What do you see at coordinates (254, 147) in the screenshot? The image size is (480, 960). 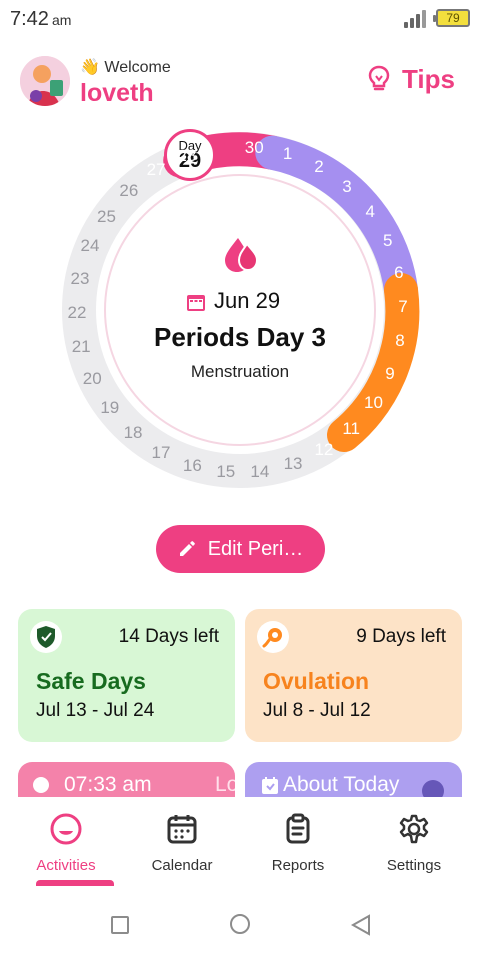 I see `cycle-day-label: 30` at bounding box center [254, 147].